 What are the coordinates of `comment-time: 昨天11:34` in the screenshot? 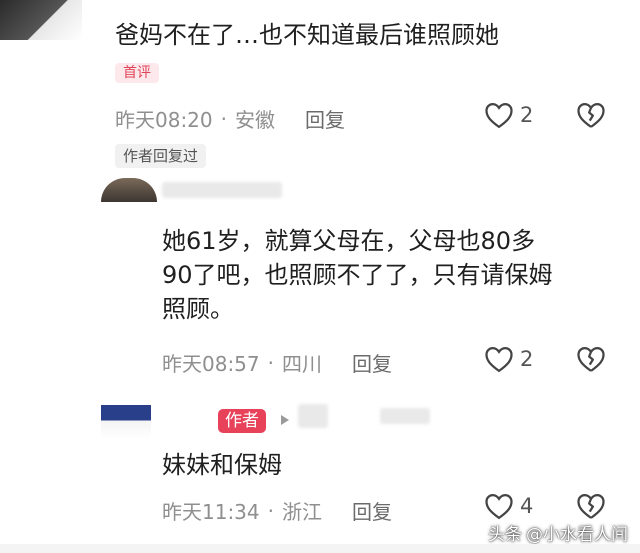 It's located at (211, 512).